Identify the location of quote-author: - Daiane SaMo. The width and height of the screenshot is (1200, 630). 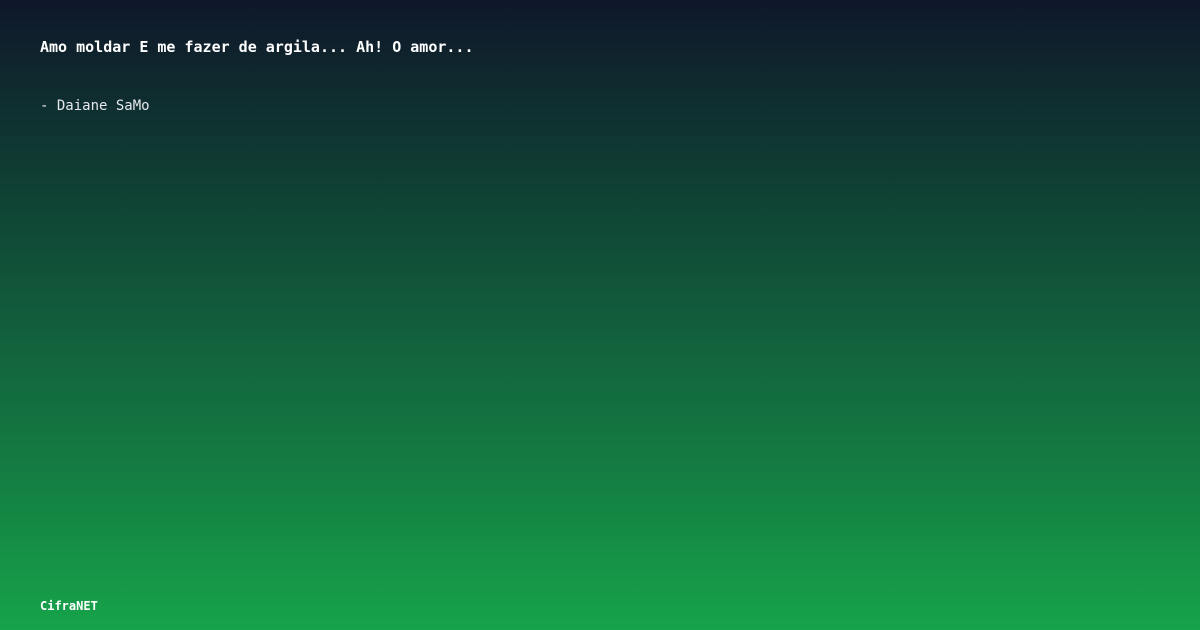
(95, 106).